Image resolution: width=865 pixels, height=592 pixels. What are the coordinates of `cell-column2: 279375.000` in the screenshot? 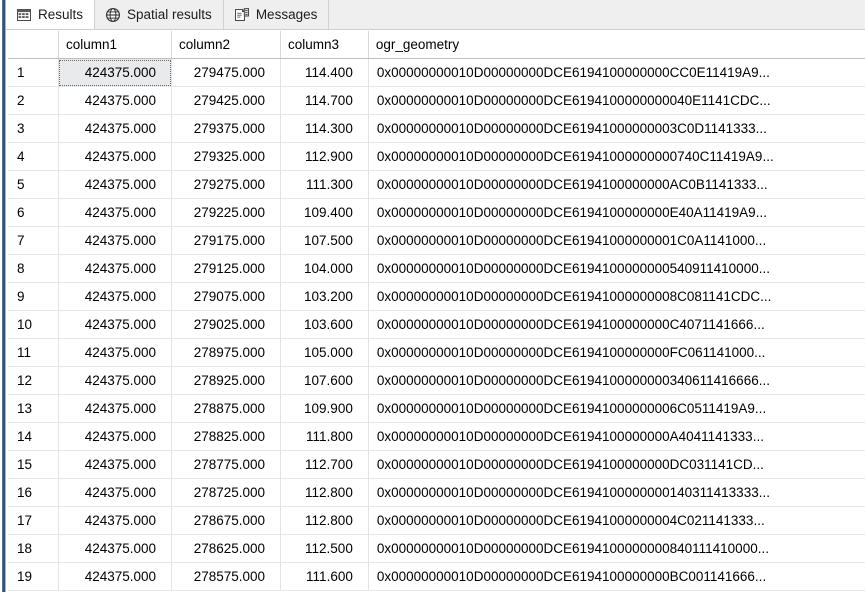 It's located at (226, 128).